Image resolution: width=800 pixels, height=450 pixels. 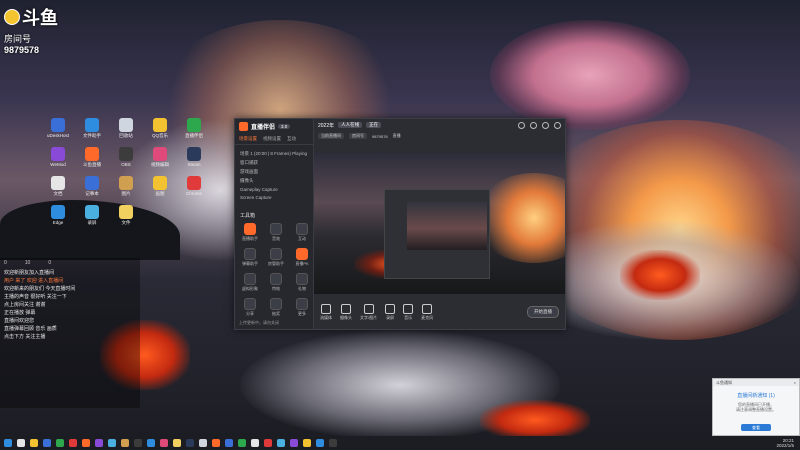 What do you see at coordinates (20, 313) in the screenshot?
I see `chat-message: 正在播放 弹幕` at bounding box center [20, 313].